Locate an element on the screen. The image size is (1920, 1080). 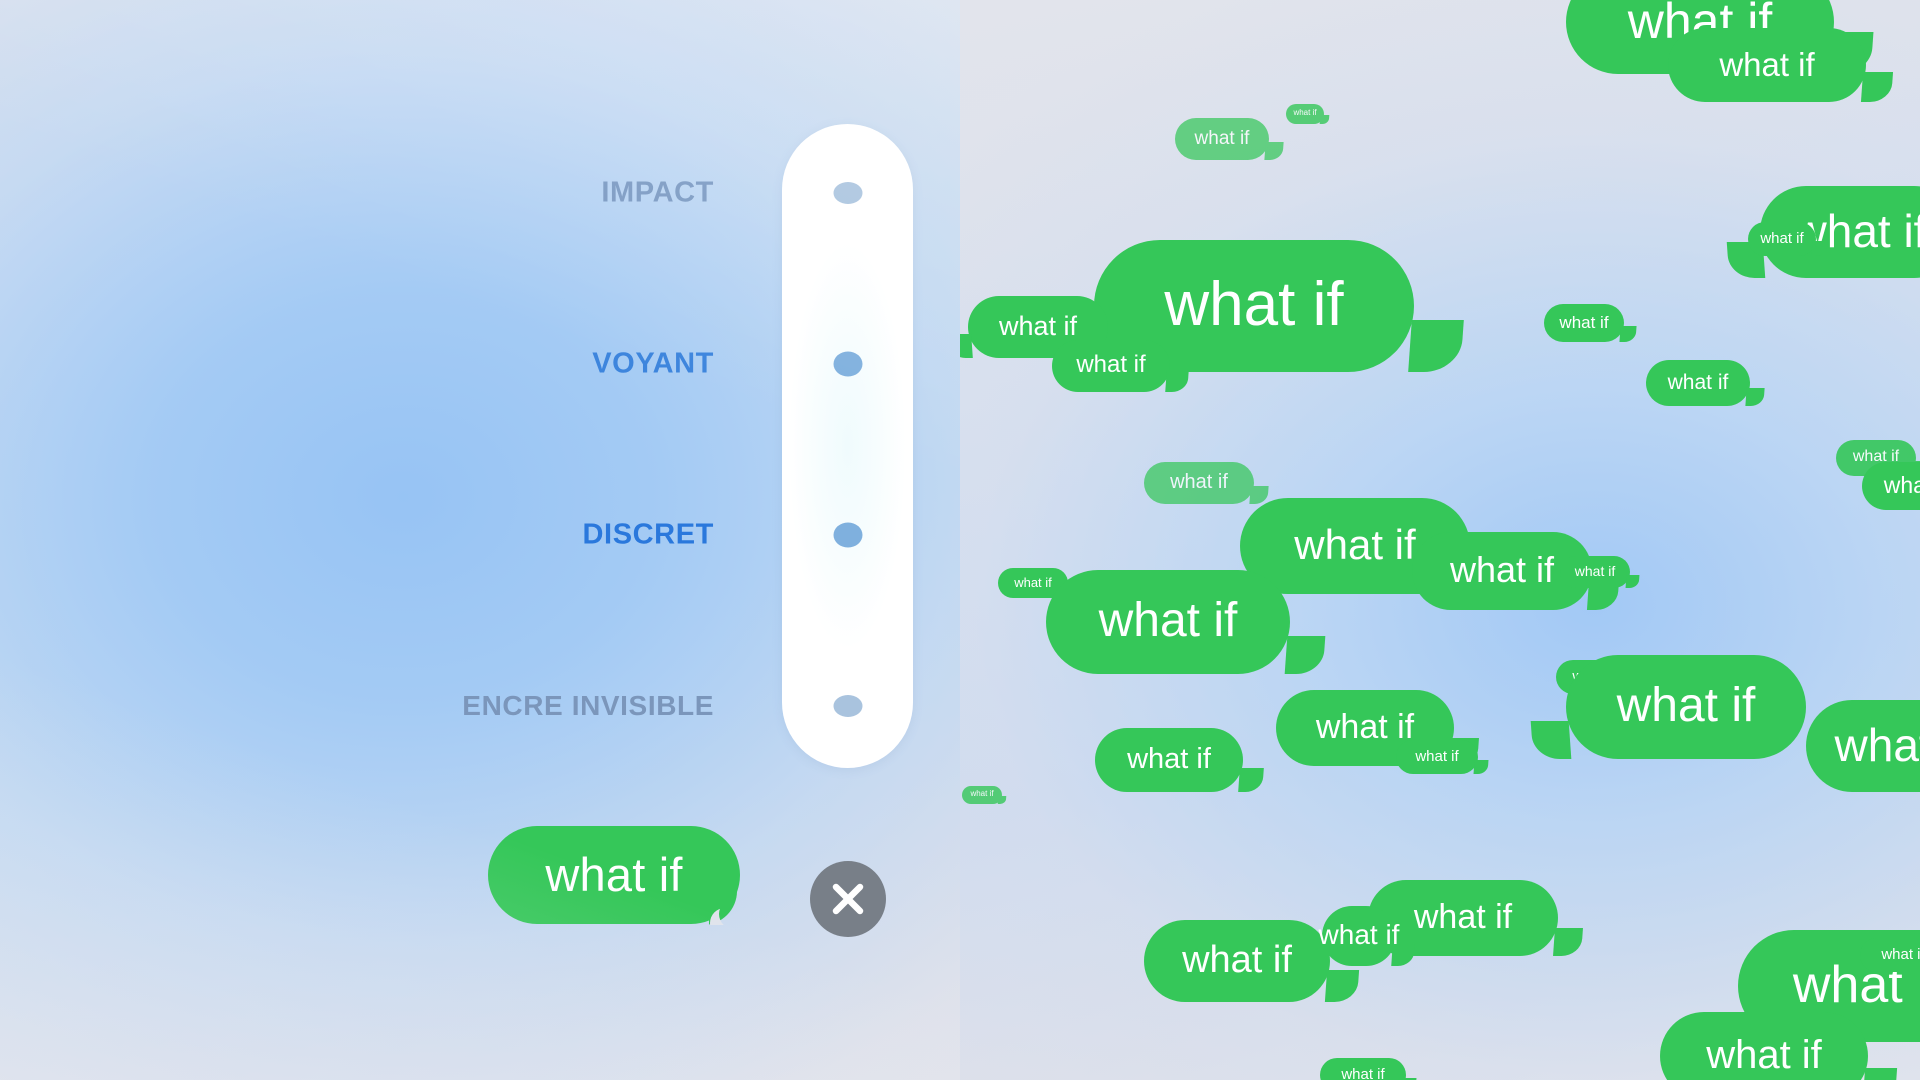
preview-bubble-text: what if is located at coordinates (614, 874).